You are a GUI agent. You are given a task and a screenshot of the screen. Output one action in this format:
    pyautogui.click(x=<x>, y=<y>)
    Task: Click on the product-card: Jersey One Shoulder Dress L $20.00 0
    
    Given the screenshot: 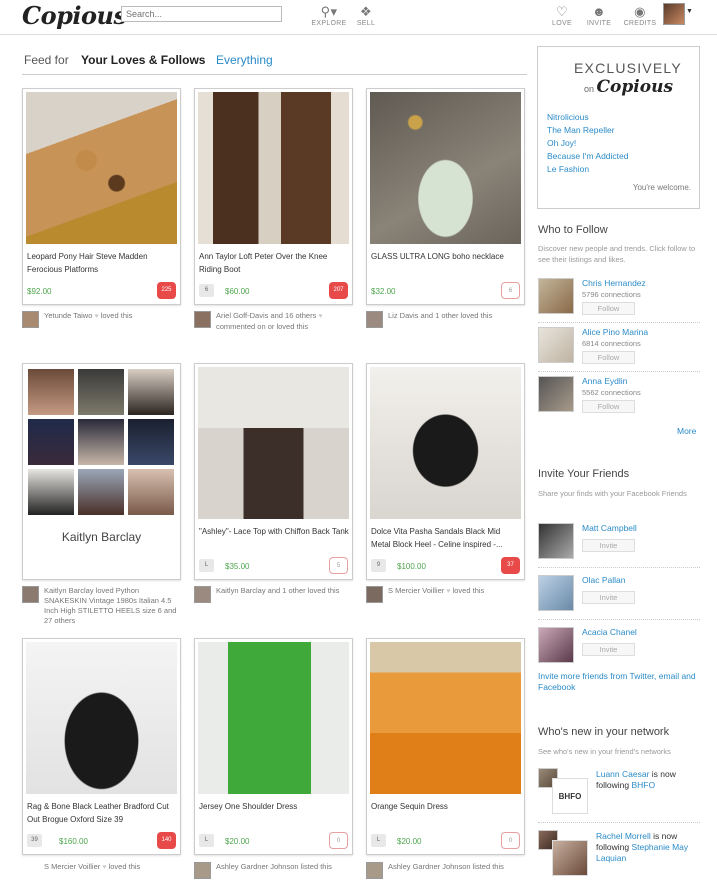 What is the action you would take?
    pyautogui.click(x=273, y=746)
    